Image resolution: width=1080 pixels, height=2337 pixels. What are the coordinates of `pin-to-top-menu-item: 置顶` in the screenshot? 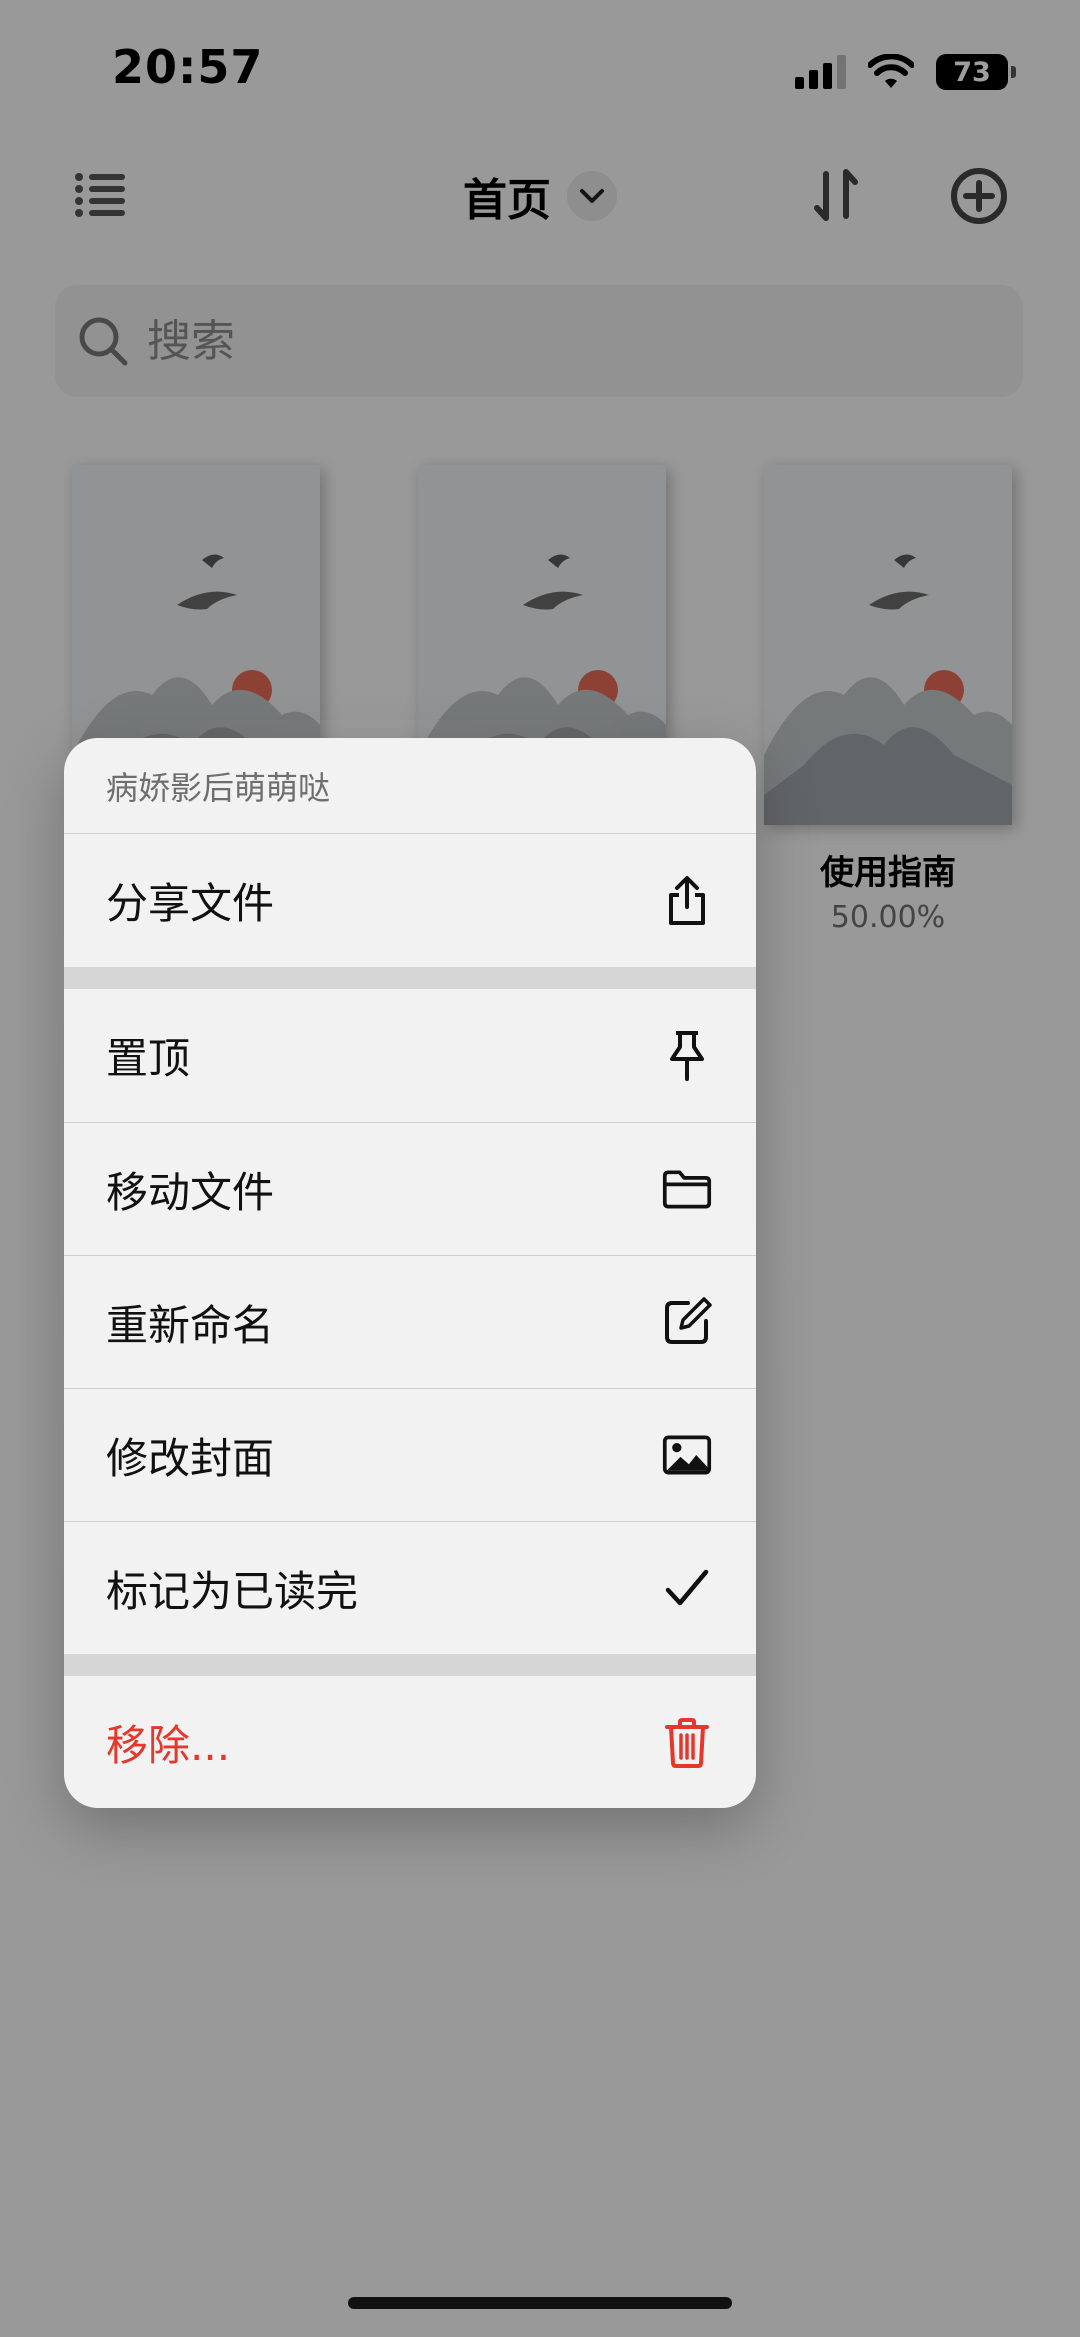 It's located at (410, 1055).